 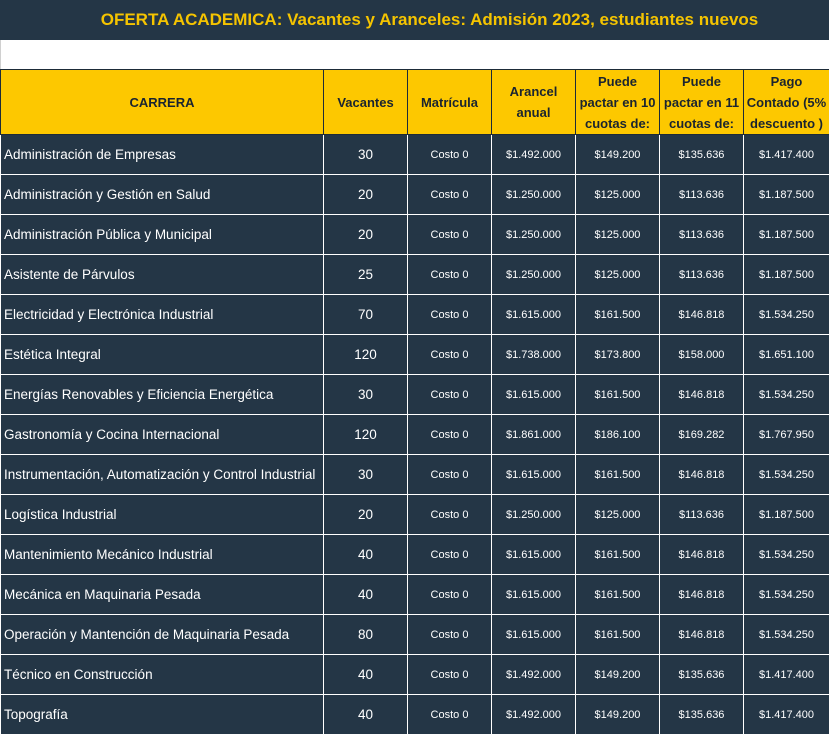 What do you see at coordinates (786, 435) in the screenshot?
I see `cell-contado: $1.767.950` at bounding box center [786, 435].